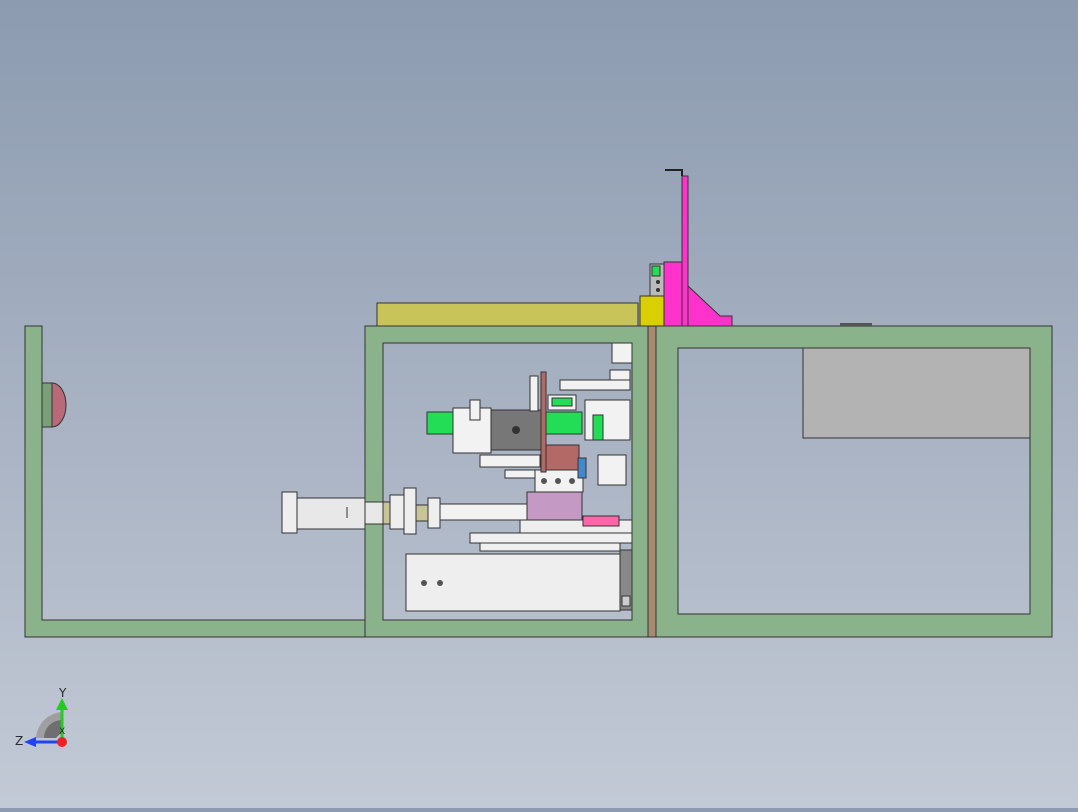 This screenshot has width=1078, height=812. I want to click on pneumatic-cylinder, so click(406, 511).